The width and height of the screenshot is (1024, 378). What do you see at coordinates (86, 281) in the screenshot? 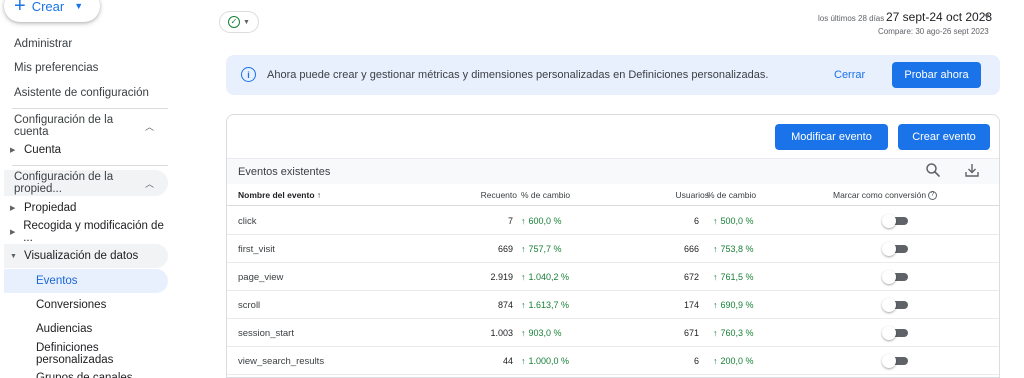
I see `sidebar-item-events: Eventos` at bounding box center [86, 281].